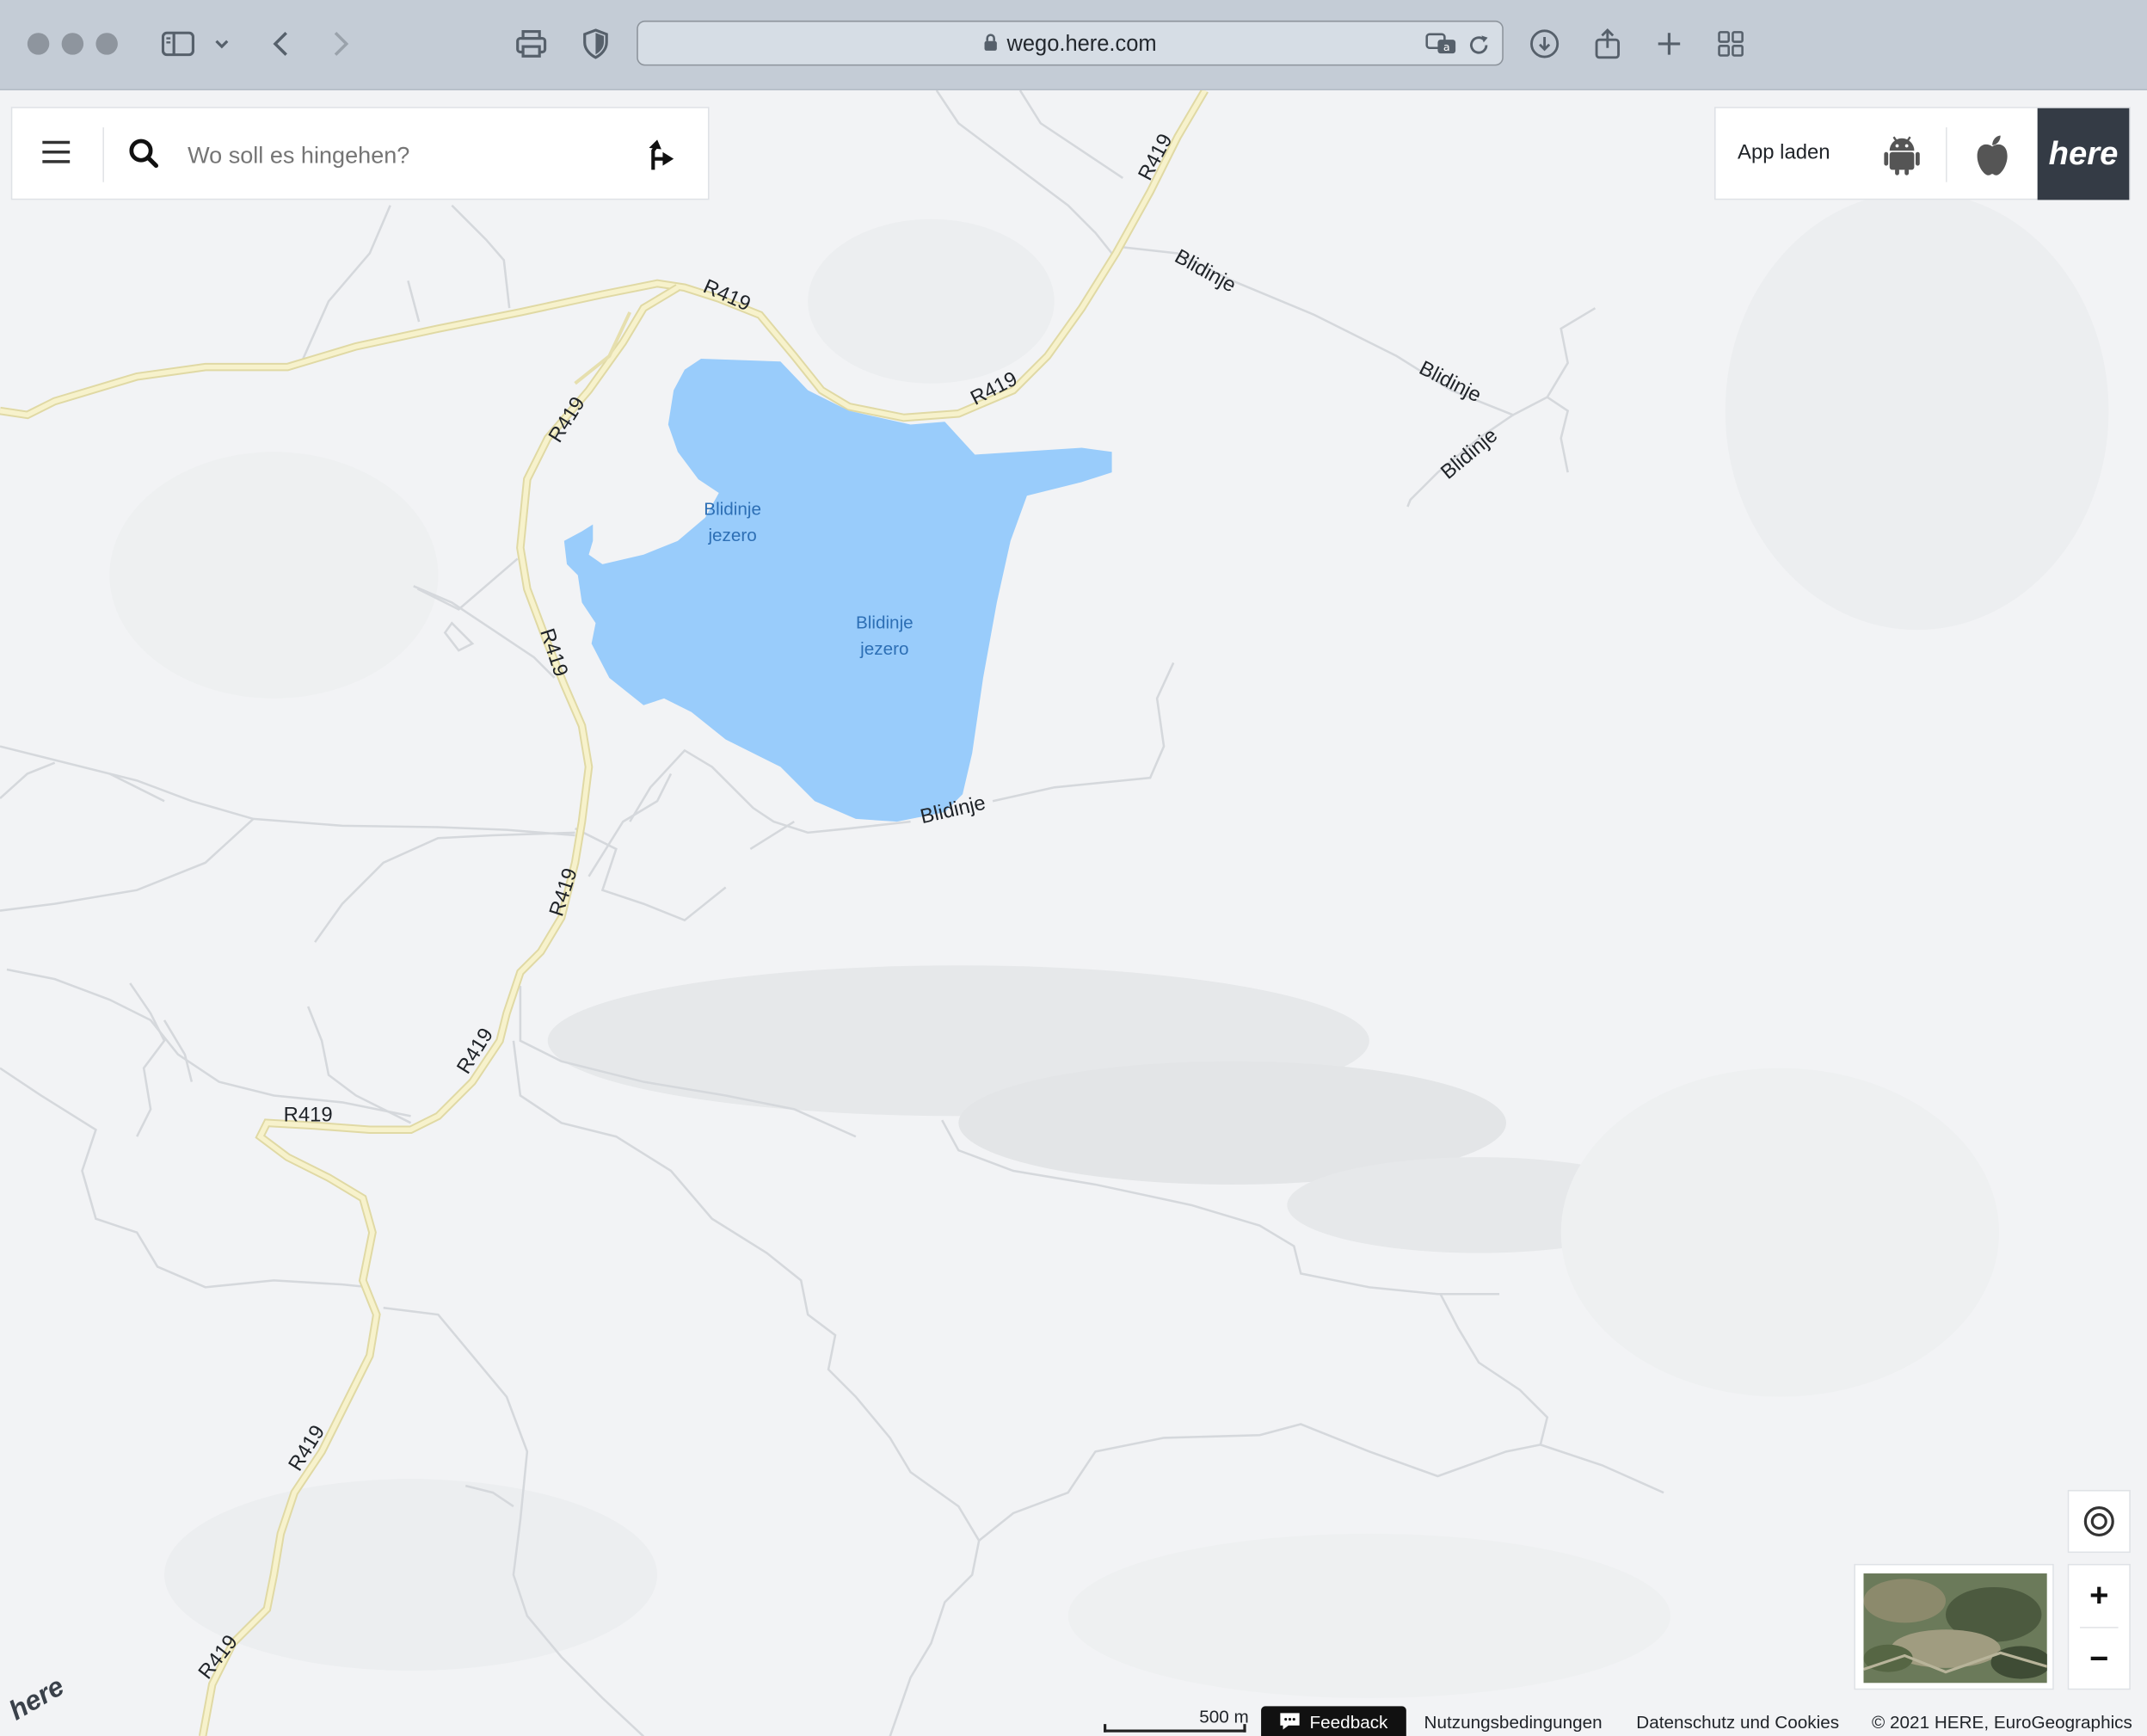 The width and height of the screenshot is (2147, 1736). What do you see at coordinates (1513, 1721) in the screenshot?
I see `terms-link: Nutzungsbedingungen` at bounding box center [1513, 1721].